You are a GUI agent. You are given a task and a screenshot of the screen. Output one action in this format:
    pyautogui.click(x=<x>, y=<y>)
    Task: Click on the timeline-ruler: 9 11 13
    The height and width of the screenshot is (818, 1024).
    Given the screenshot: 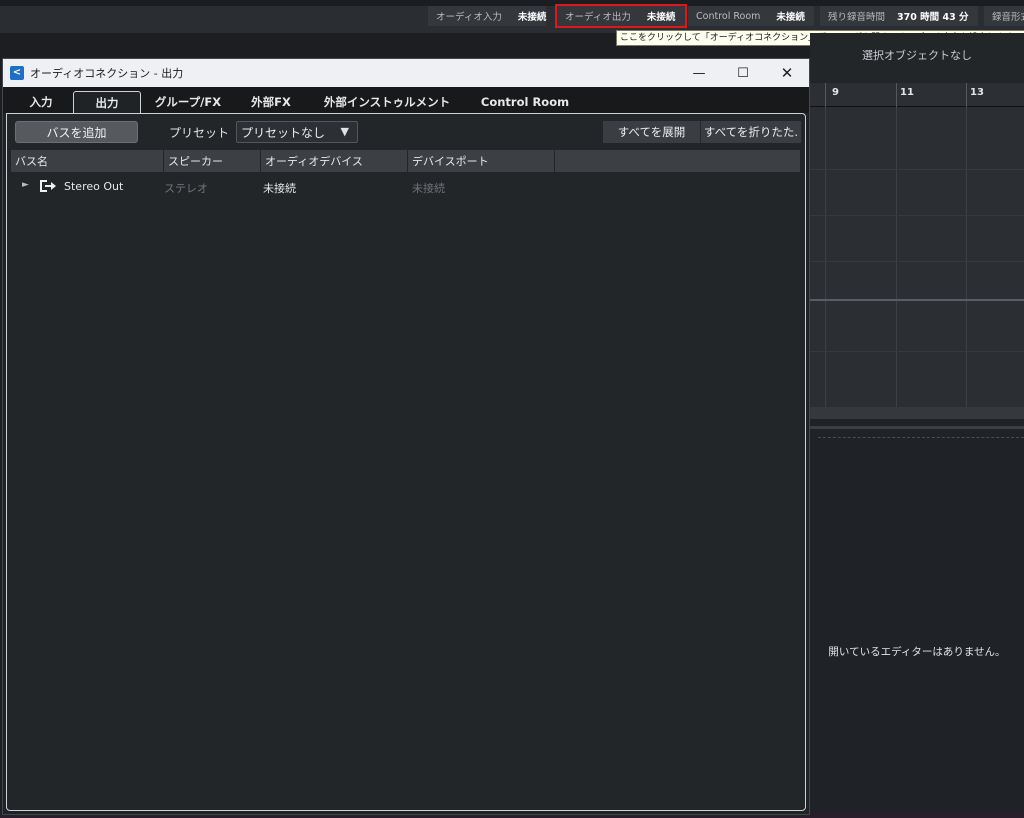 What is the action you would take?
    pyautogui.click(x=917, y=95)
    